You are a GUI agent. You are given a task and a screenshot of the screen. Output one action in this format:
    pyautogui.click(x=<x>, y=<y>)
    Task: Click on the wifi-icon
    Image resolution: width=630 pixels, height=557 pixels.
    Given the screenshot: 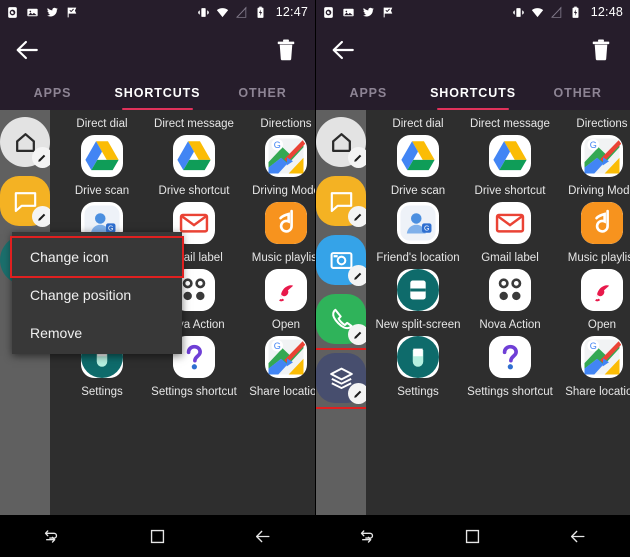 What is the action you would take?
    pyautogui.click(x=537, y=12)
    